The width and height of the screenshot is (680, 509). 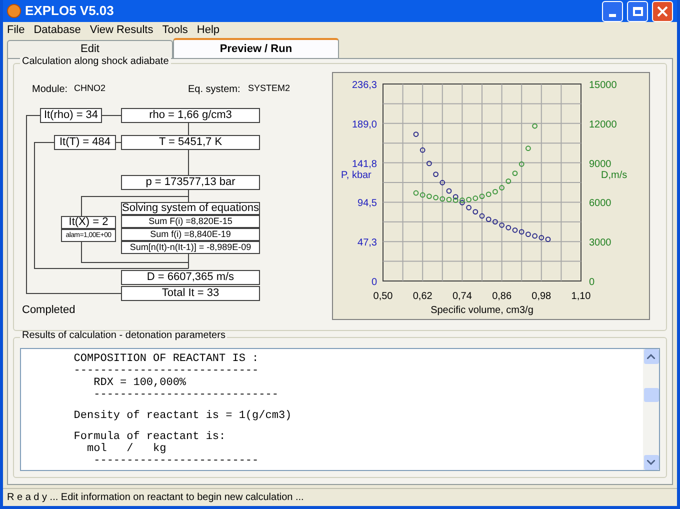 I want to click on table-cell: Solving system of equations, so click(x=190, y=208).